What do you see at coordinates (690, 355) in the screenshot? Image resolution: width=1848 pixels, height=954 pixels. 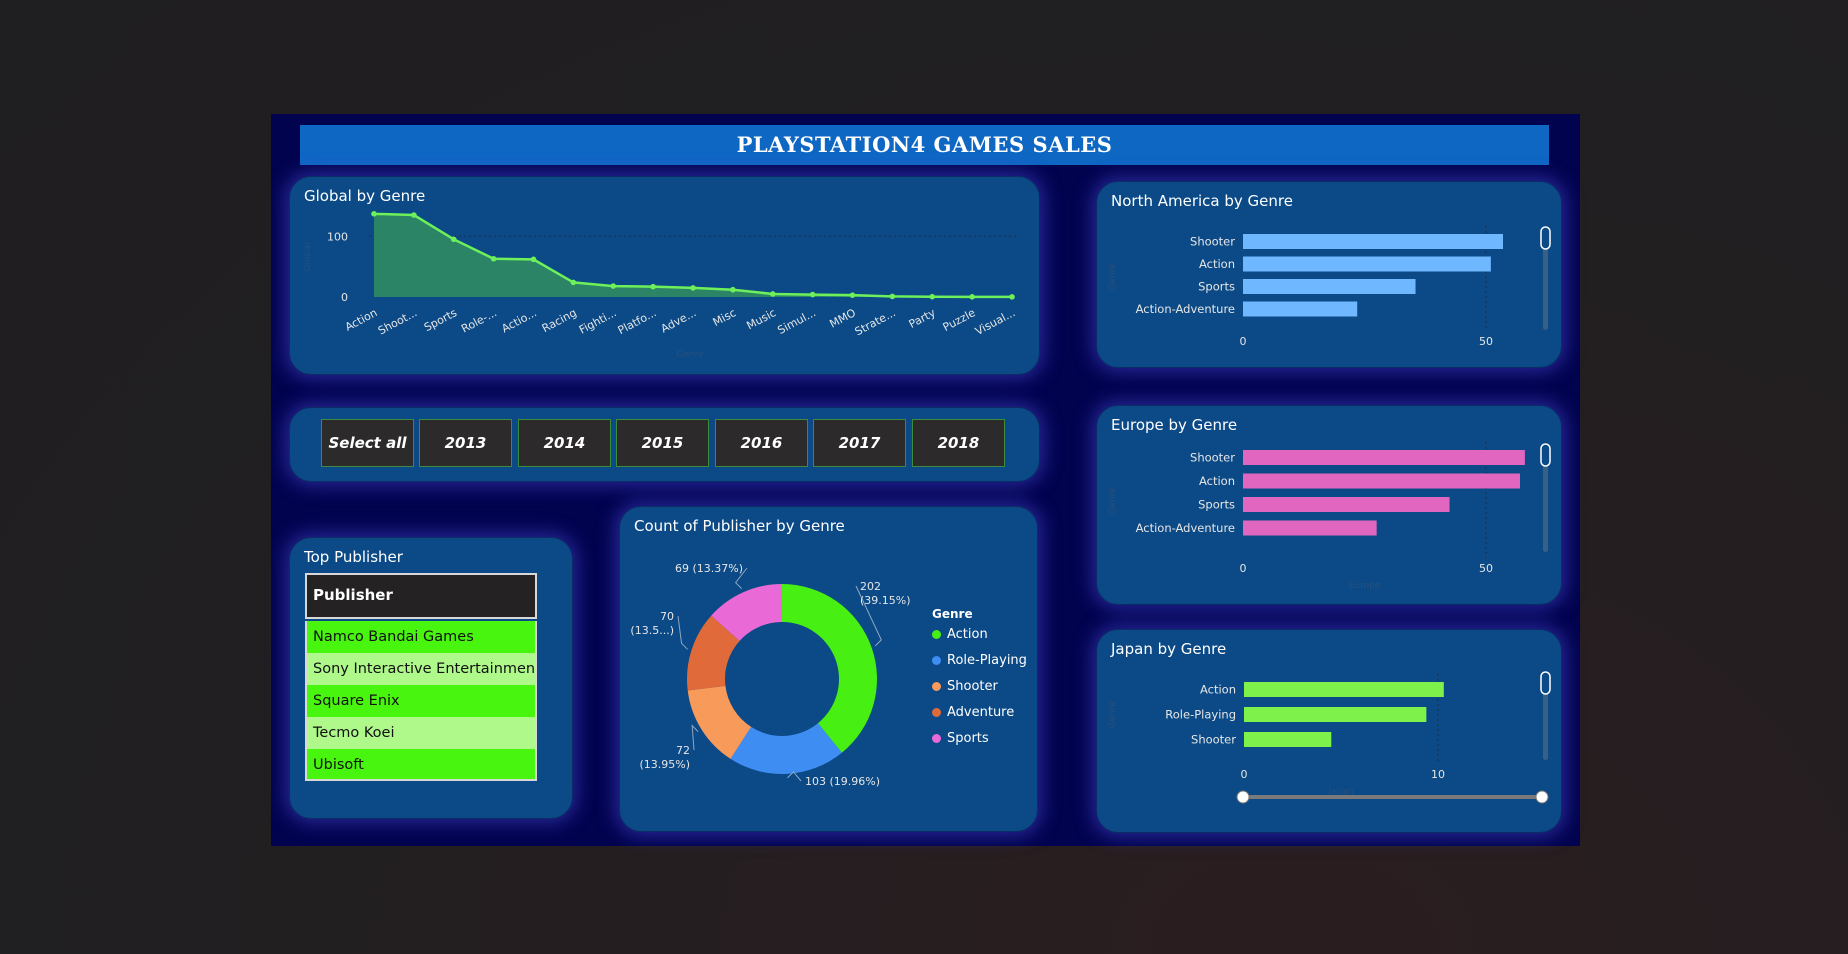 I see `x-axis-title: Genre` at bounding box center [690, 355].